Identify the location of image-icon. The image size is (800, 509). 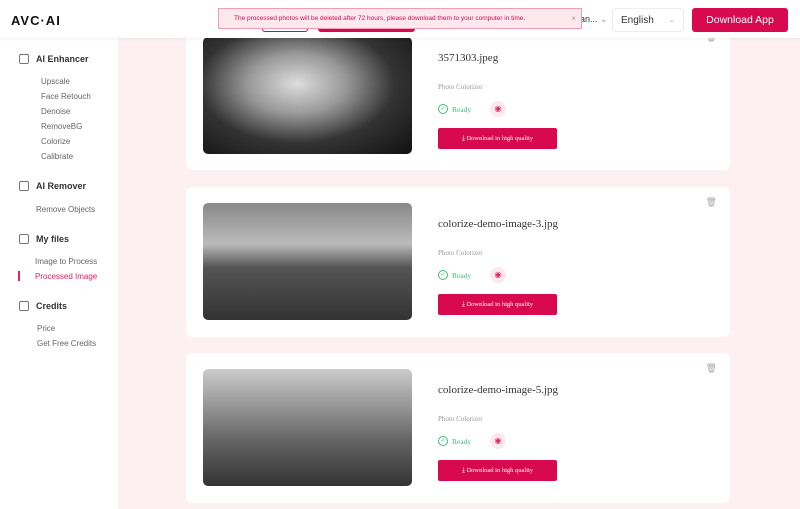
(24, 59).